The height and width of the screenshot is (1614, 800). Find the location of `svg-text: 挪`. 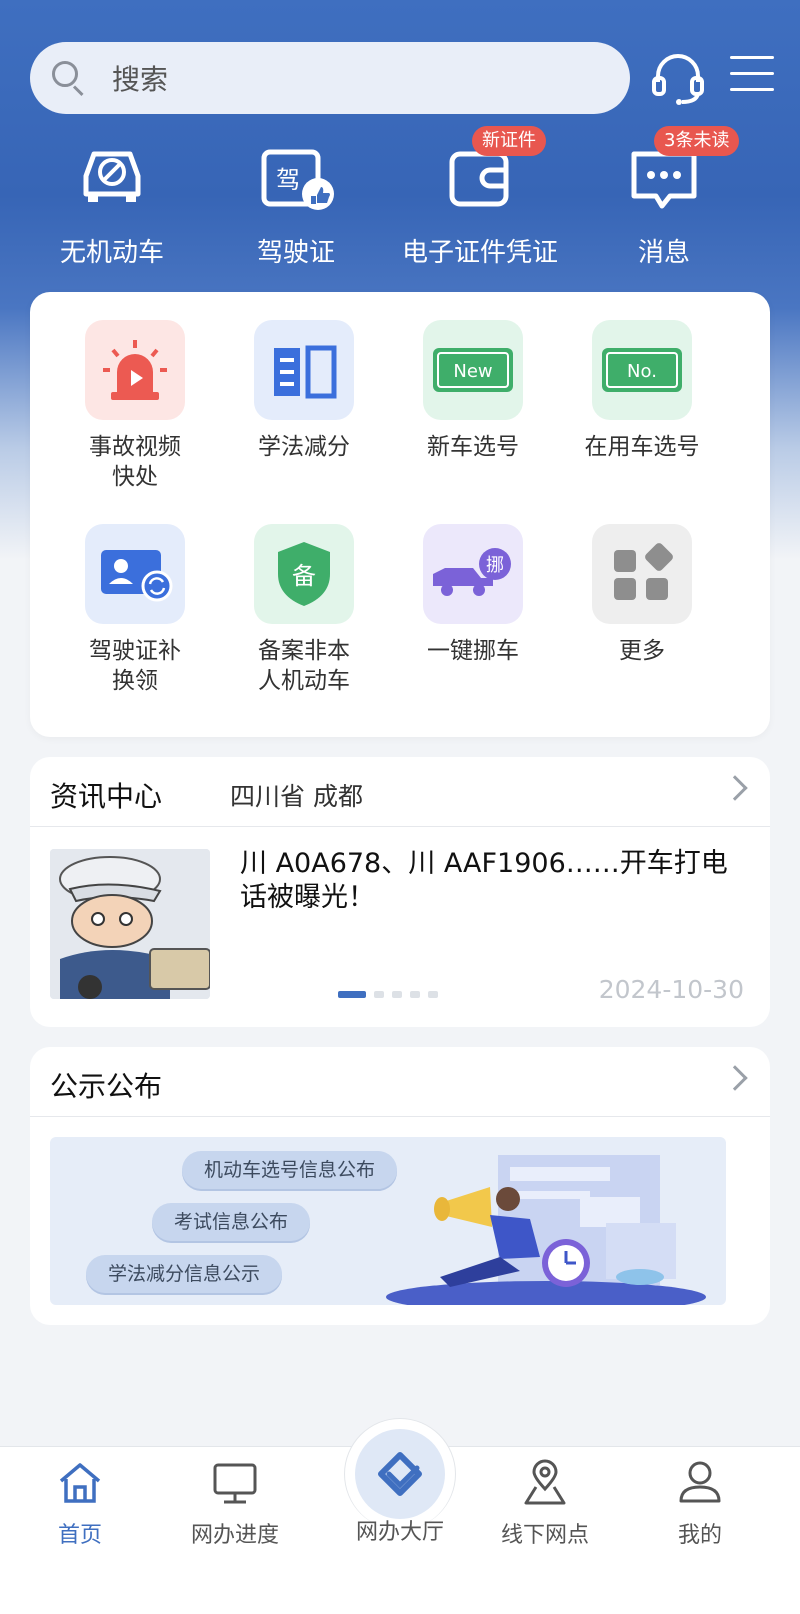

svg-text: 挪 is located at coordinates (495, 565).